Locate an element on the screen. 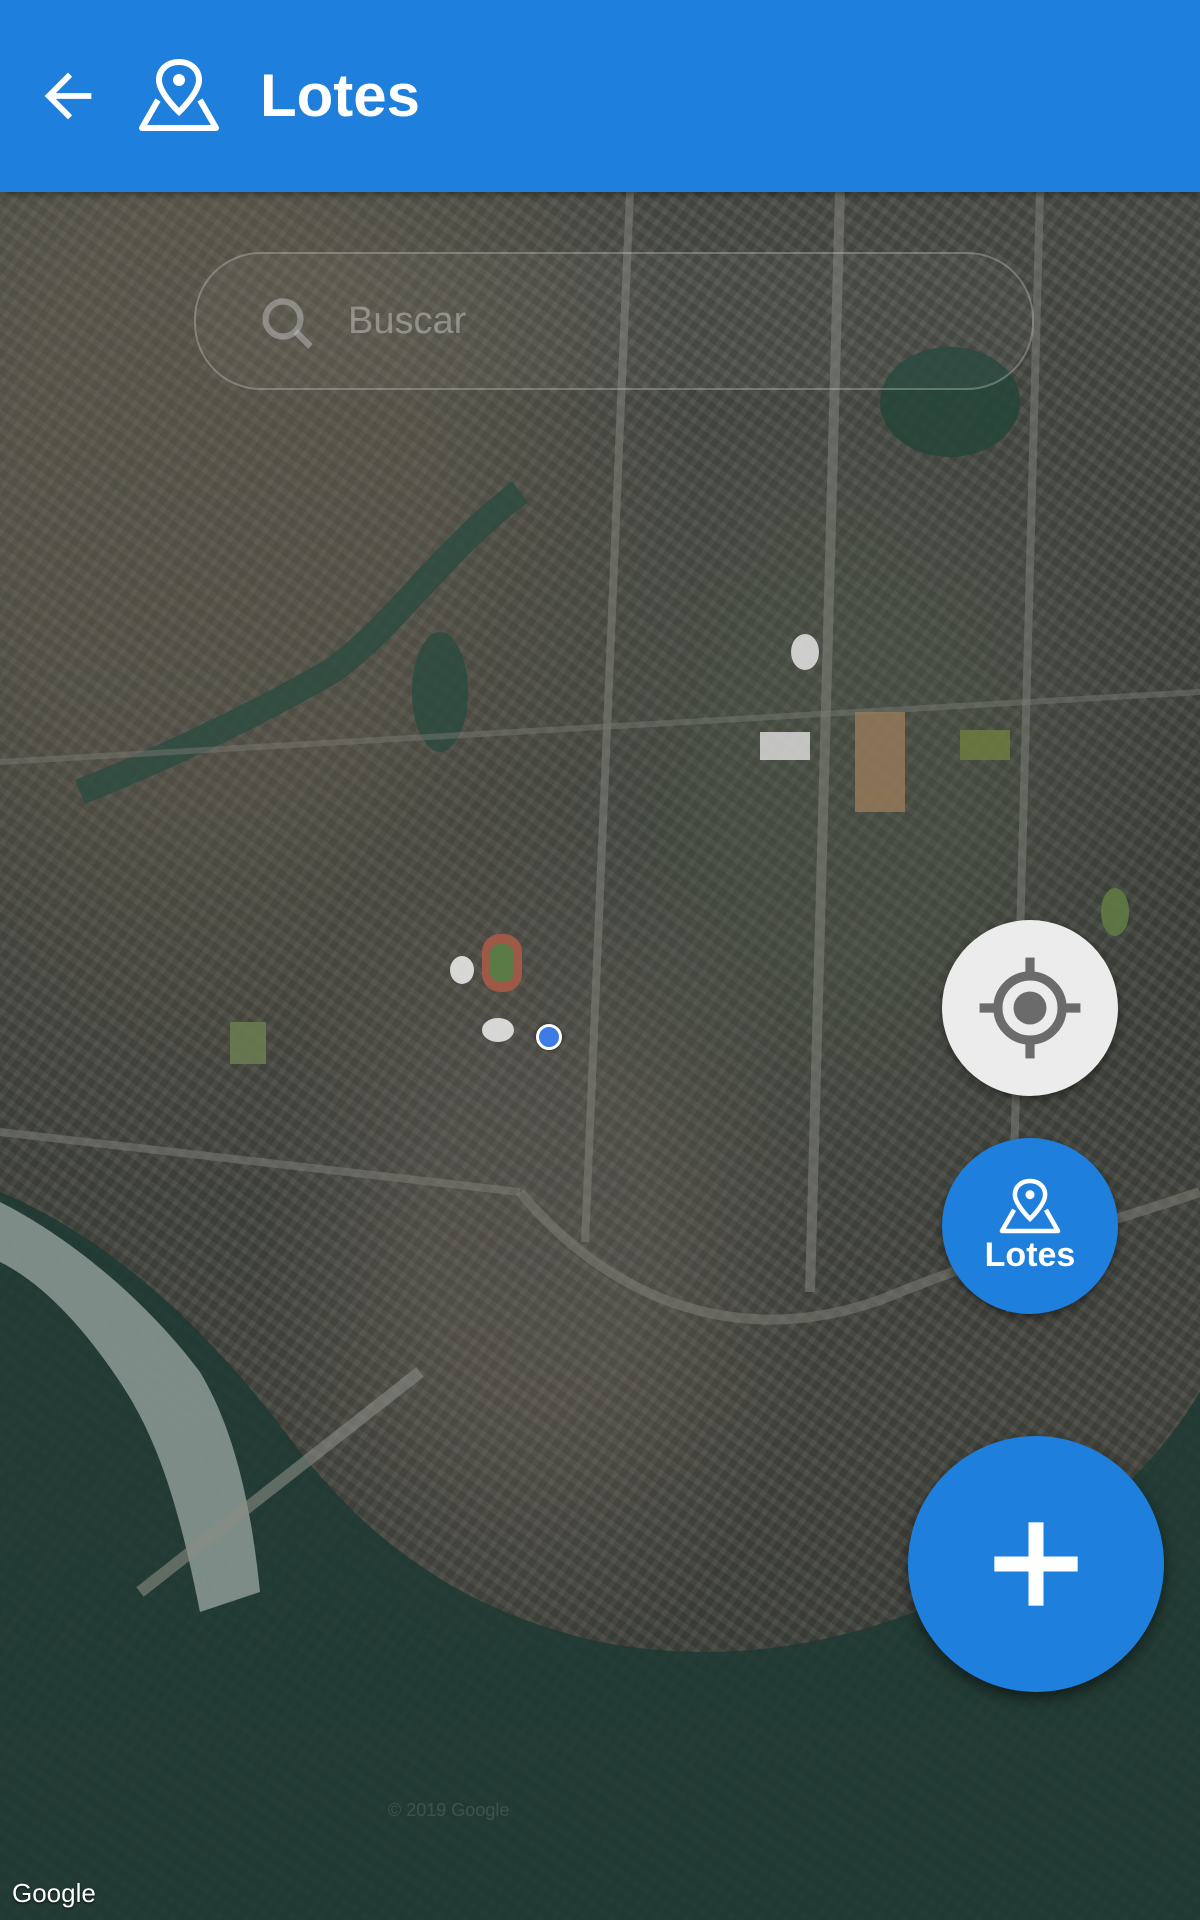 This screenshot has height=1920, width=1200. page-title: Lotes is located at coordinates (340, 95).